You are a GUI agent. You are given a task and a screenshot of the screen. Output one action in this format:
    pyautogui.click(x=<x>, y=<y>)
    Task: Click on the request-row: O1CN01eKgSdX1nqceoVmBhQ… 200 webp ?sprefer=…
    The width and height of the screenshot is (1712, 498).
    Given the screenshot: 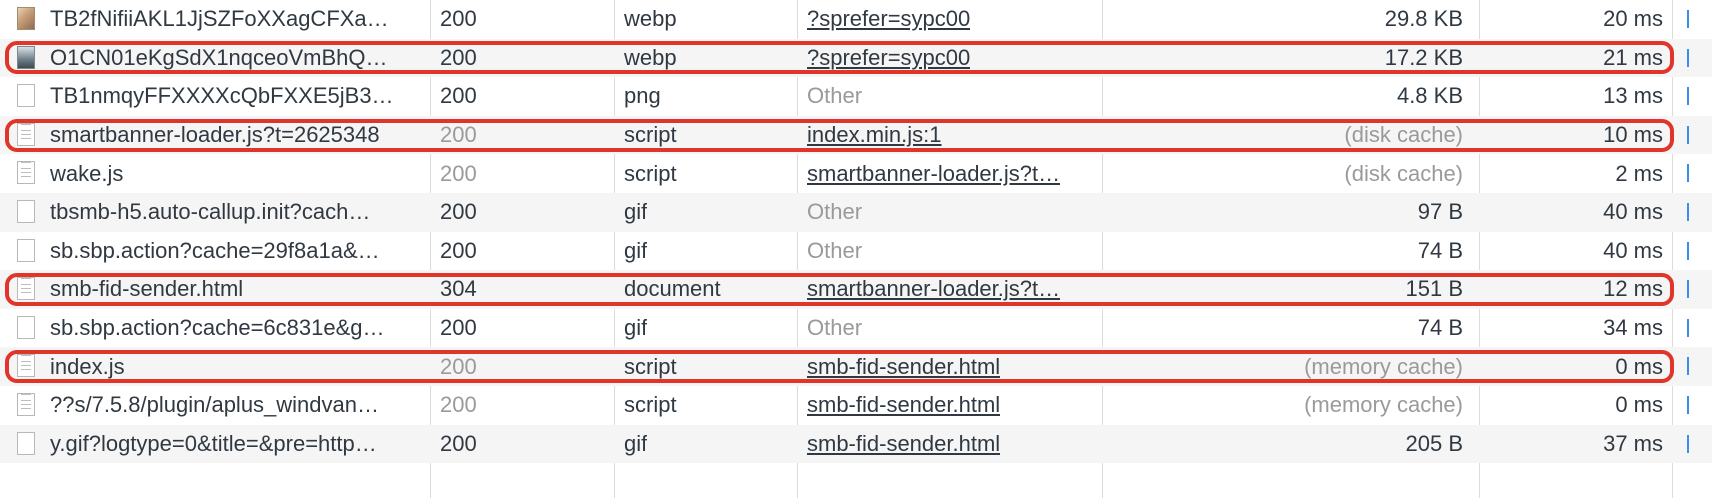 What is the action you would take?
    pyautogui.click(x=856, y=58)
    